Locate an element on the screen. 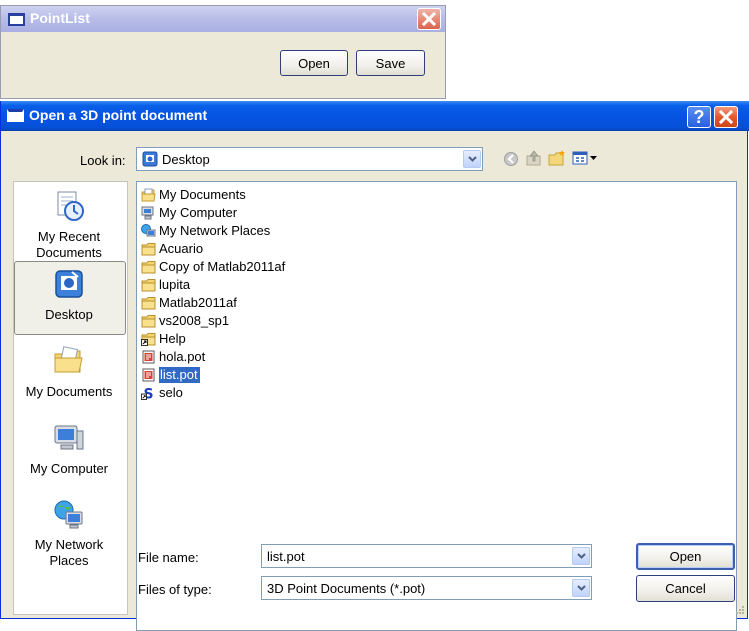 The width and height of the screenshot is (749, 631). file-name-value: list.pot is located at coordinates (286, 556).